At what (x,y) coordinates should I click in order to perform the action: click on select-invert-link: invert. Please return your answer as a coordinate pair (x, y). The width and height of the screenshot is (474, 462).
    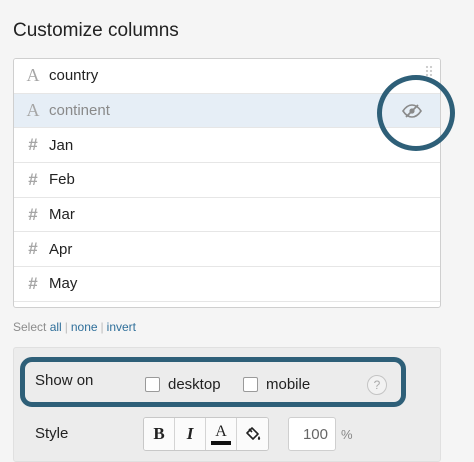
    Looking at the image, I should click on (121, 327).